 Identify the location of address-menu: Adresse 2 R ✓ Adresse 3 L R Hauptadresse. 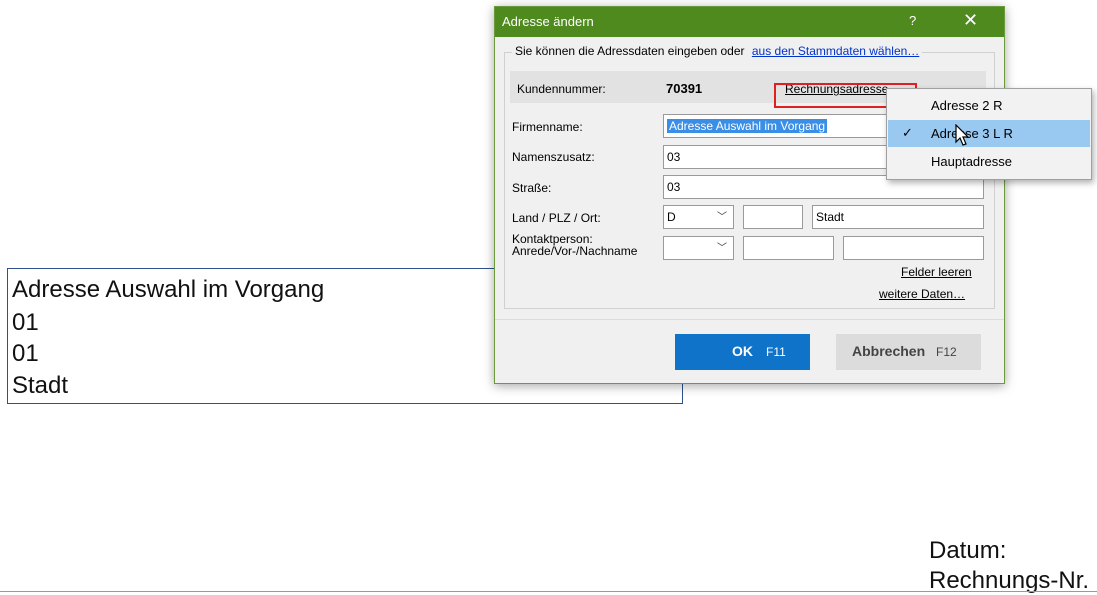
(989, 134).